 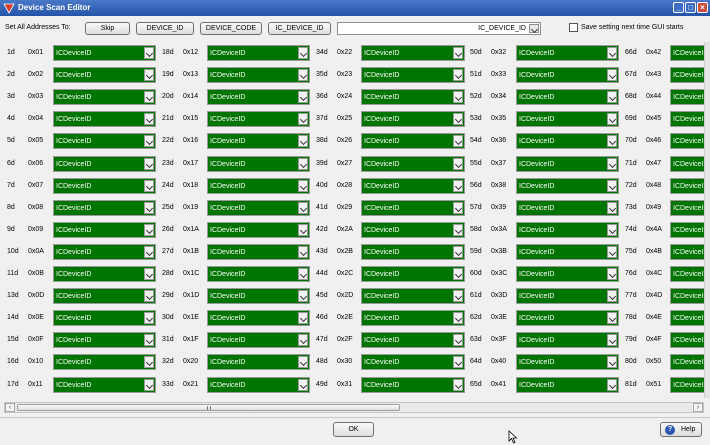 I want to click on close-button: ×, so click(x=702, y=7).